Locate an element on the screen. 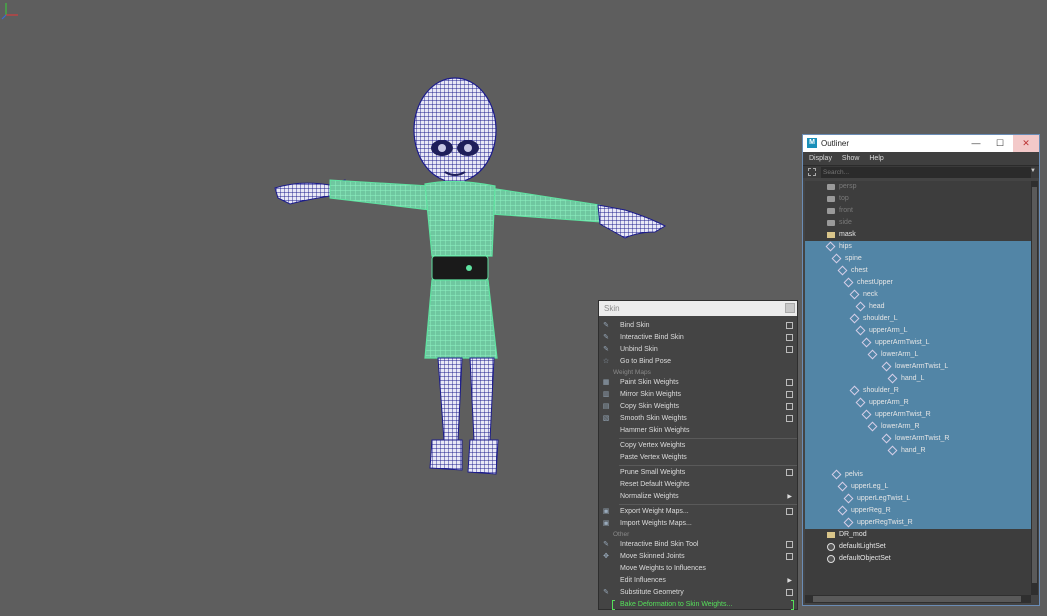 The width and height of the screenshot is (1047, 616). tree-item-pelvis: pelvis is located at coordinates (918, 475).